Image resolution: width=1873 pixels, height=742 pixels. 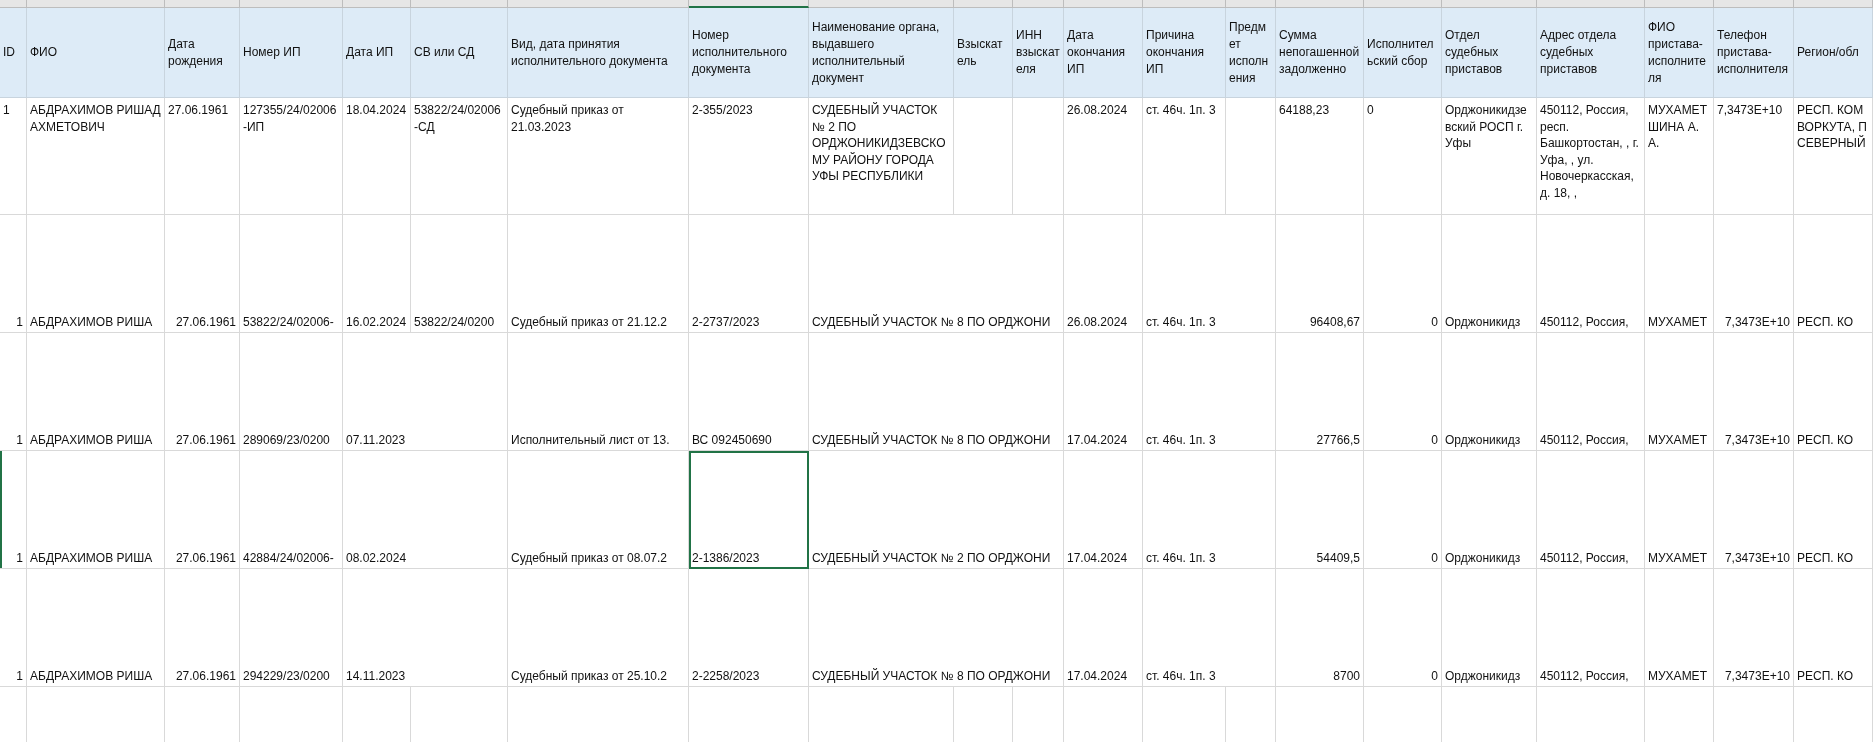 I want to click on table-cell: 8700, so click(x=1320, y=628).